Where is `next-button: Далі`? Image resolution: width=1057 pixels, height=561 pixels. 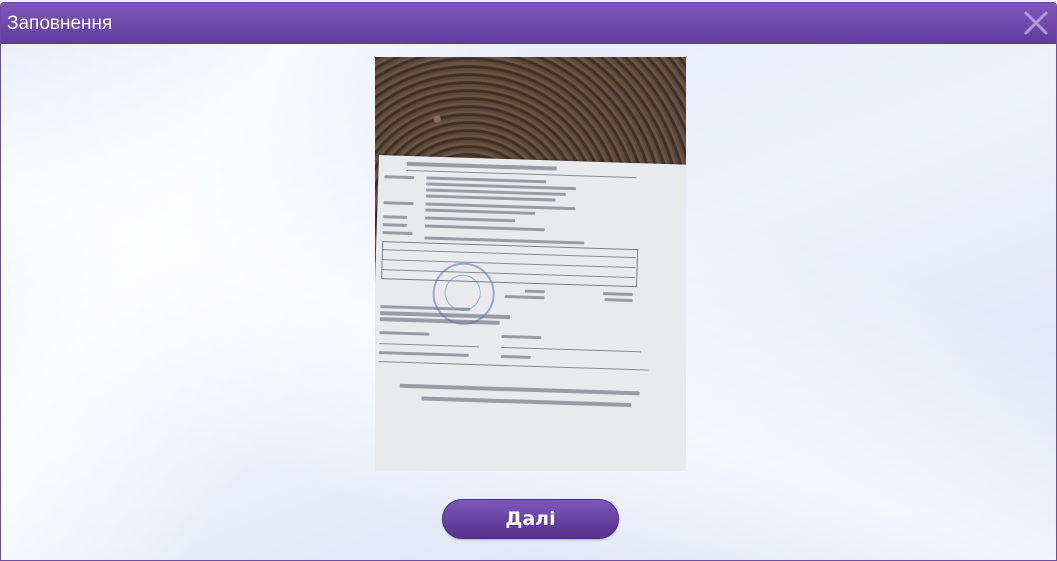 next-button: Далі is located at coordinates (530, 519).